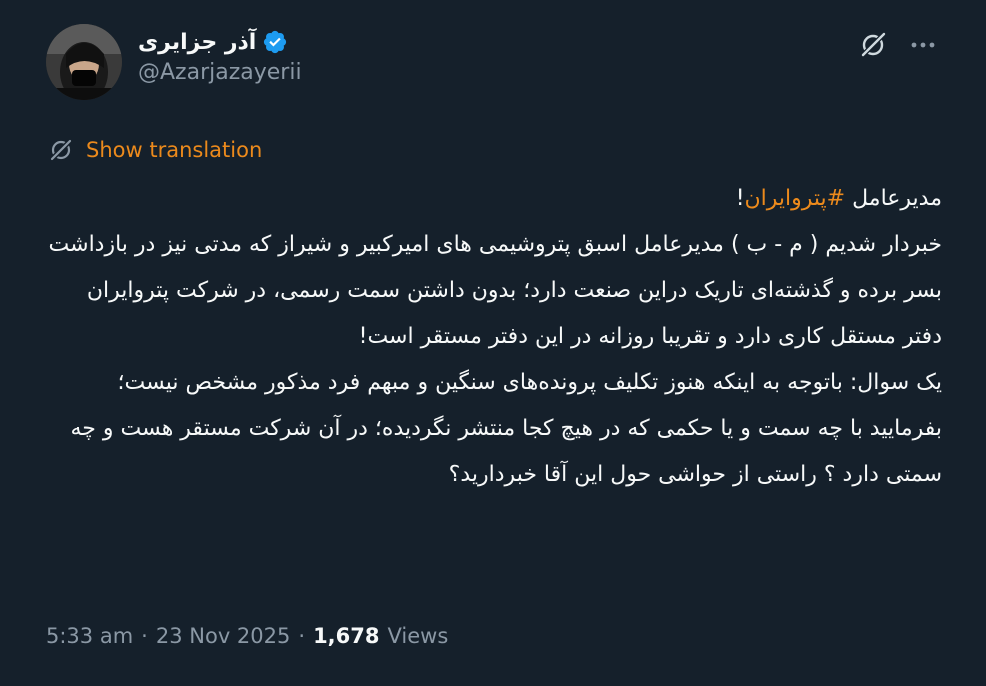  I want to click on avatar-image, so click(84, 62).